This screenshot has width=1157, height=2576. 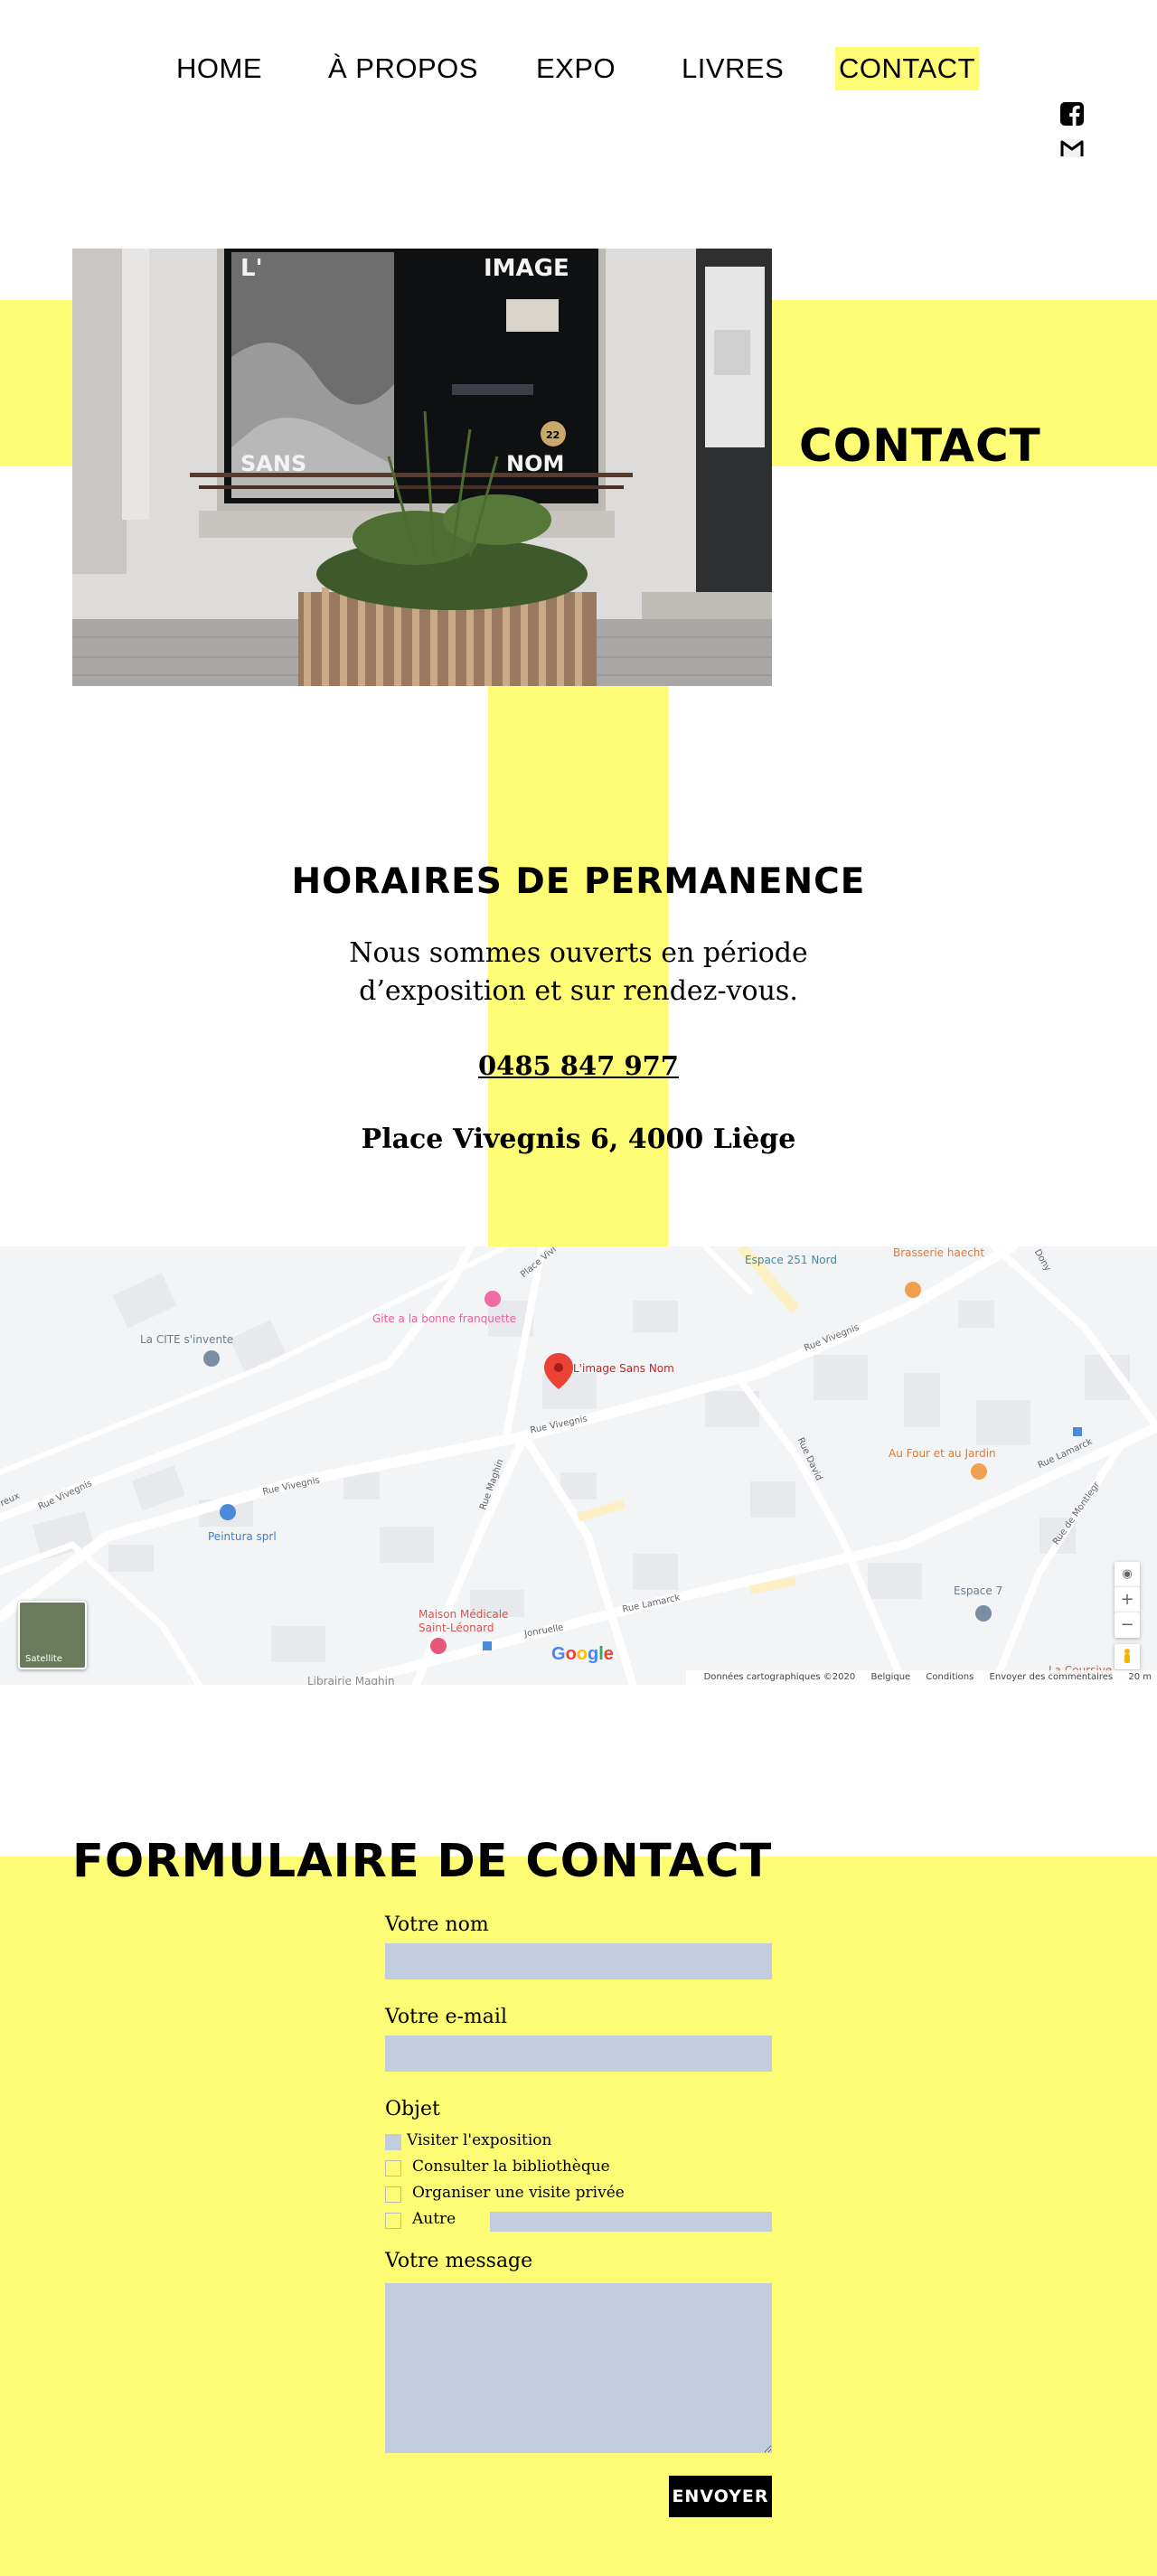 What do you see at coordinates (187, 1339) in the screenshot?
I see `map-label-cite: La CITE s'invente` at bounding box center [187, 1339].